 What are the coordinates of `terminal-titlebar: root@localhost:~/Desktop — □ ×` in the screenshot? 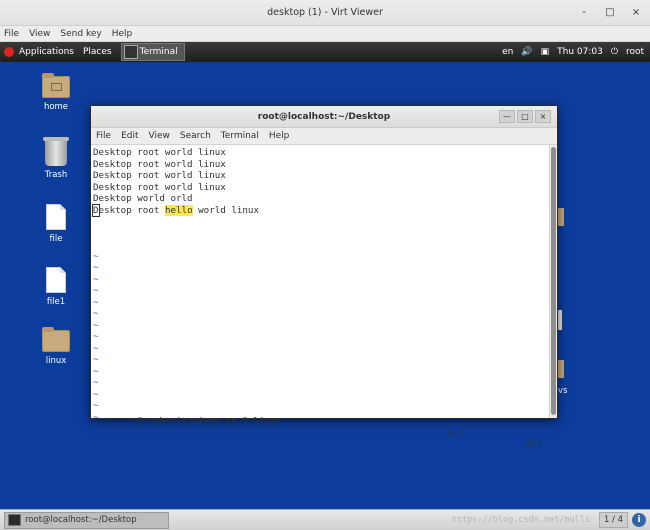 It's located at (324, 117).